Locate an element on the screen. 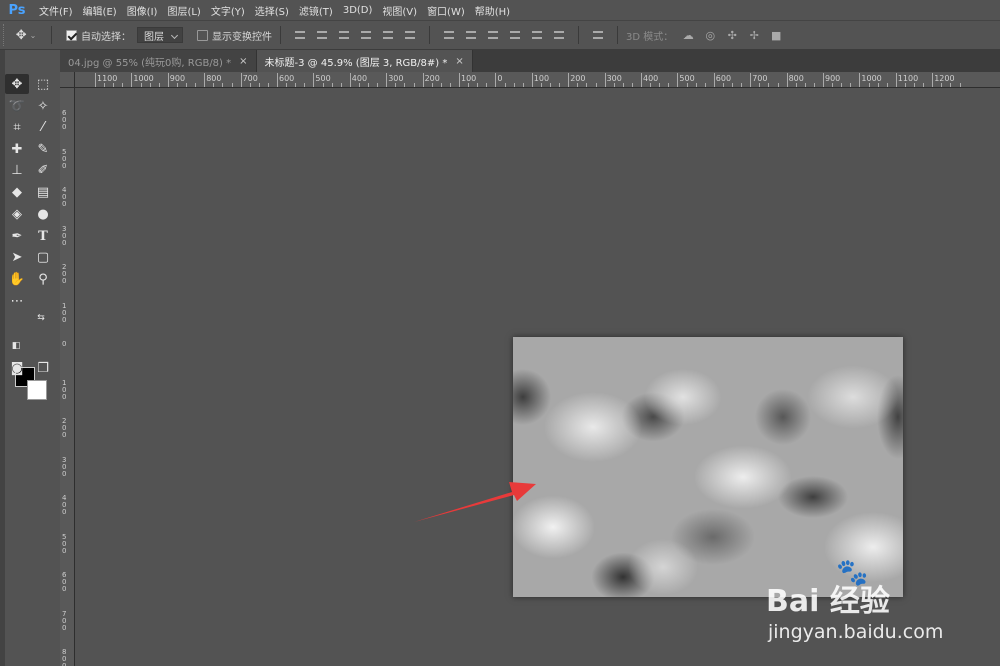  align-vcenter-icon is located at coordinates (322, 35).